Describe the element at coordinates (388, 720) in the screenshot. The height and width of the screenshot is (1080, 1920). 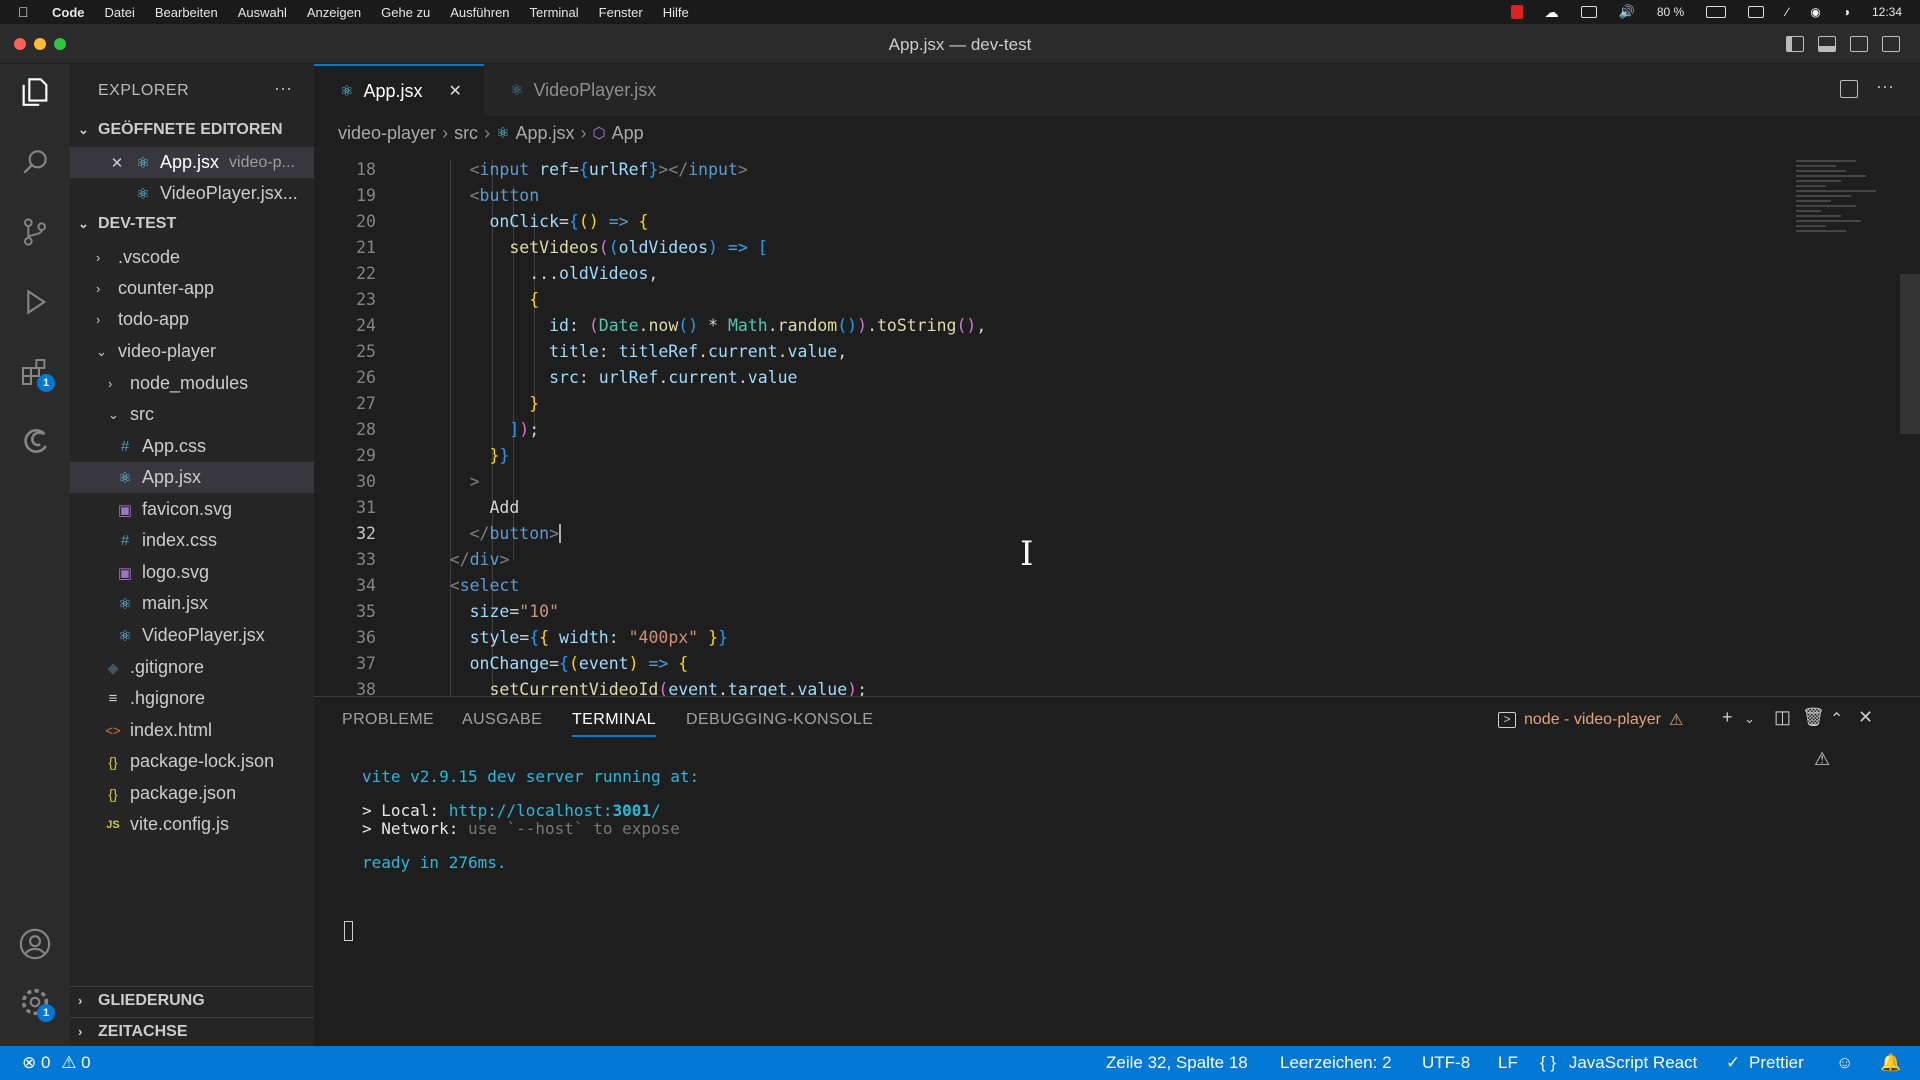
I see `tab-probleme: PROBLEME` at that location.